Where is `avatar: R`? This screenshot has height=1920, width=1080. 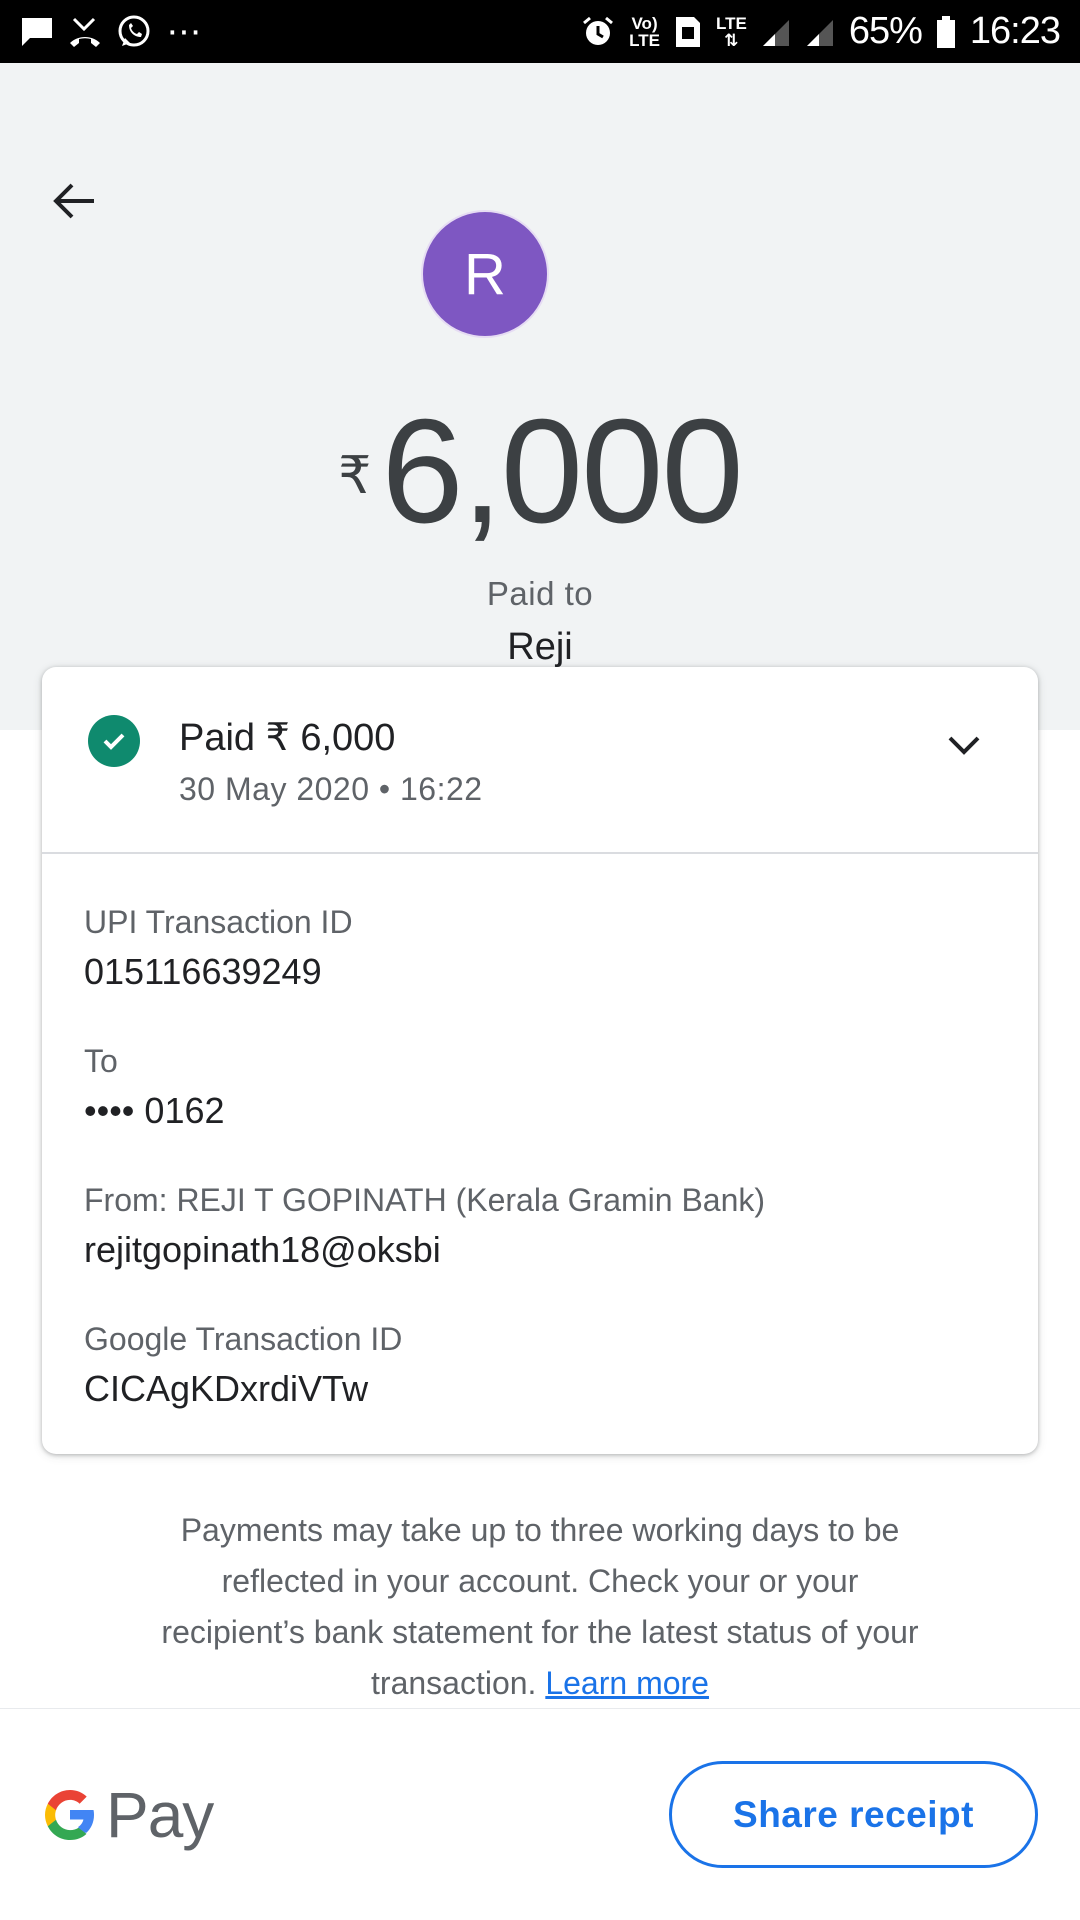
avatar: R is located at coordinates (485, 274).